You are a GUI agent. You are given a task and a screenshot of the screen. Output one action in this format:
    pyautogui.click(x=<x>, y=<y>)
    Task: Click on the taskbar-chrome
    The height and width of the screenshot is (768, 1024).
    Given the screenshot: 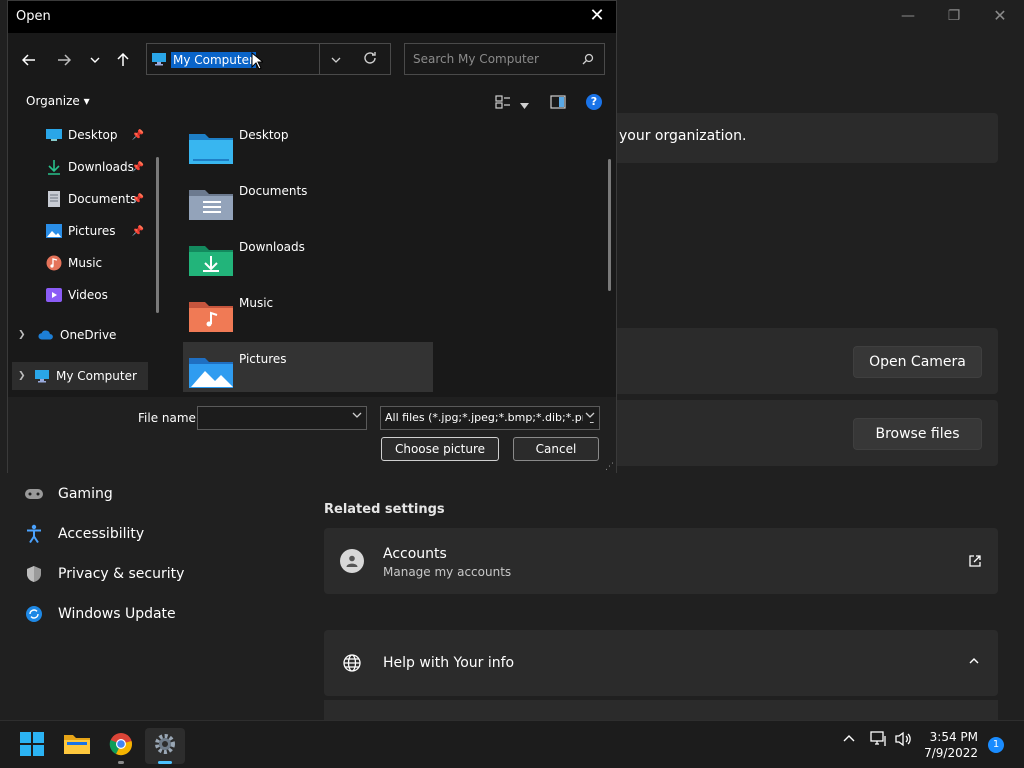 What is the action you would take?
    pyautogui.click(x=121, y=746)
    